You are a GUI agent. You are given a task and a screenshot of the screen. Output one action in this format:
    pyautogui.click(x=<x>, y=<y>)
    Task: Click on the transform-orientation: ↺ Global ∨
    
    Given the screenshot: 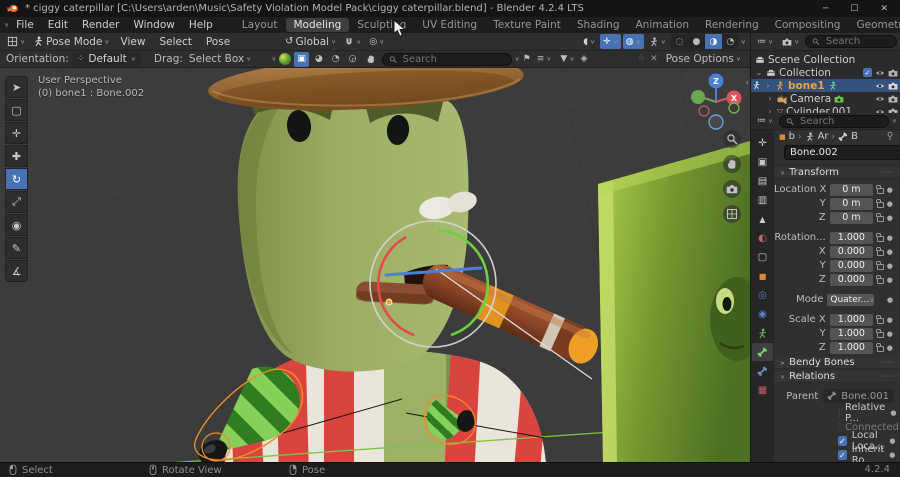 What is the action you would take?
    pyautogui.click(x=310, y=41)
    